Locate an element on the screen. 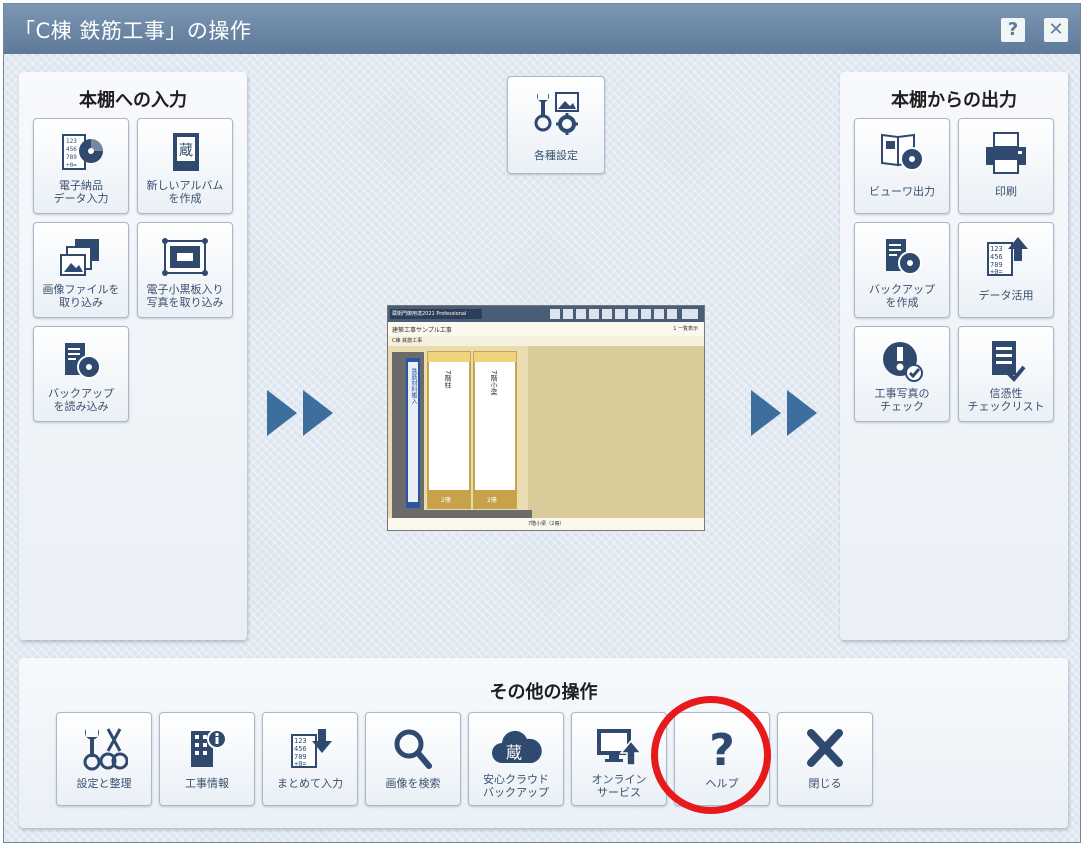 This screenshot has width=1086, height=847. other-panel-title: その他の操作 is located at coordinates (543, 692).